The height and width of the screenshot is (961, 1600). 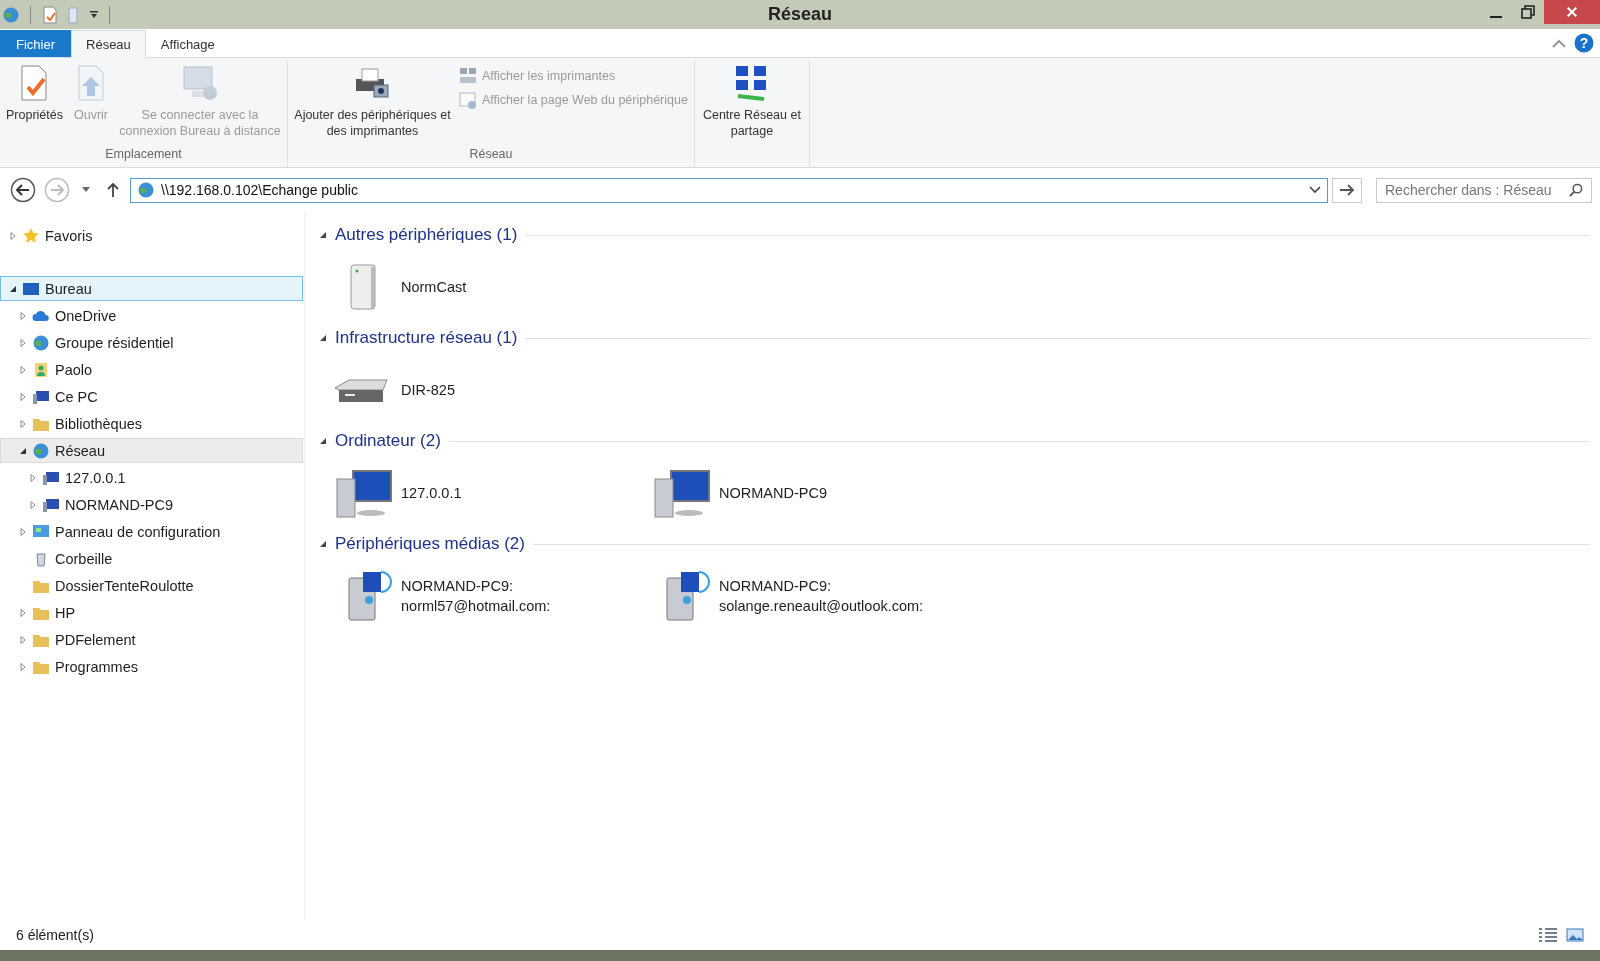 I want to click on right-arrow-icon, so click(x=1347, y=190).